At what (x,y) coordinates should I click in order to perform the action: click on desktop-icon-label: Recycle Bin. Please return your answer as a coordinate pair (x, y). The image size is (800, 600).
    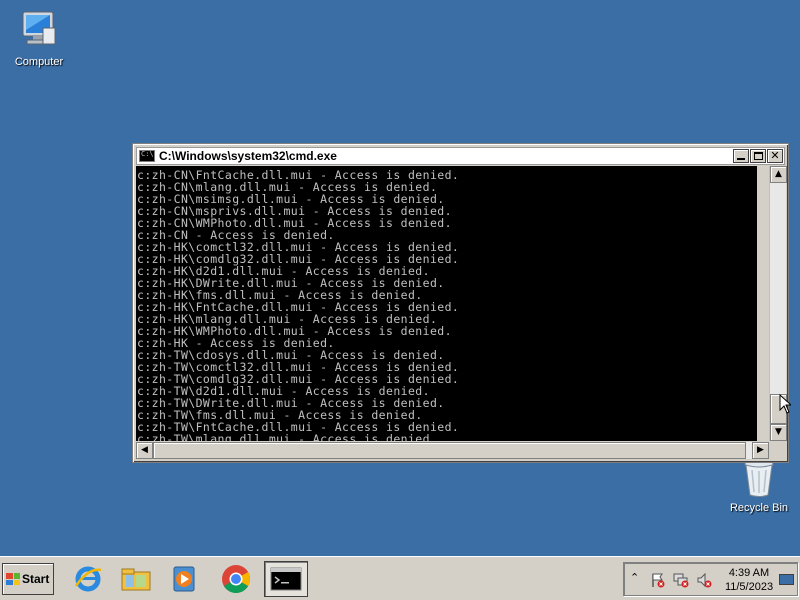
    Looking at the image, I should click on (759, 508).